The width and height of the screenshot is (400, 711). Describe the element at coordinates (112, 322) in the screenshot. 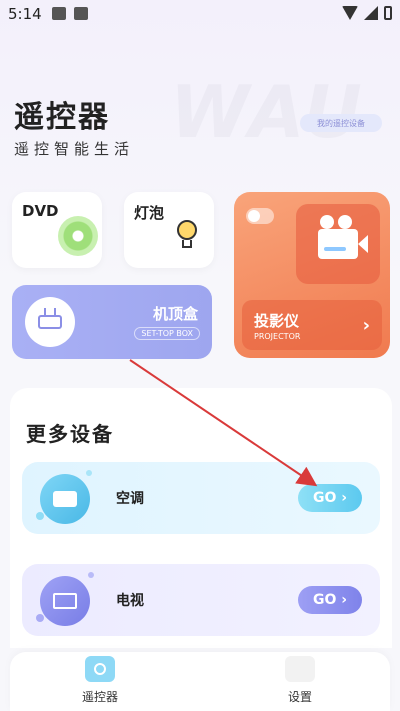

I see `device-card-set-top-box: 机顶盒 SET-TOP BOX` at that location.